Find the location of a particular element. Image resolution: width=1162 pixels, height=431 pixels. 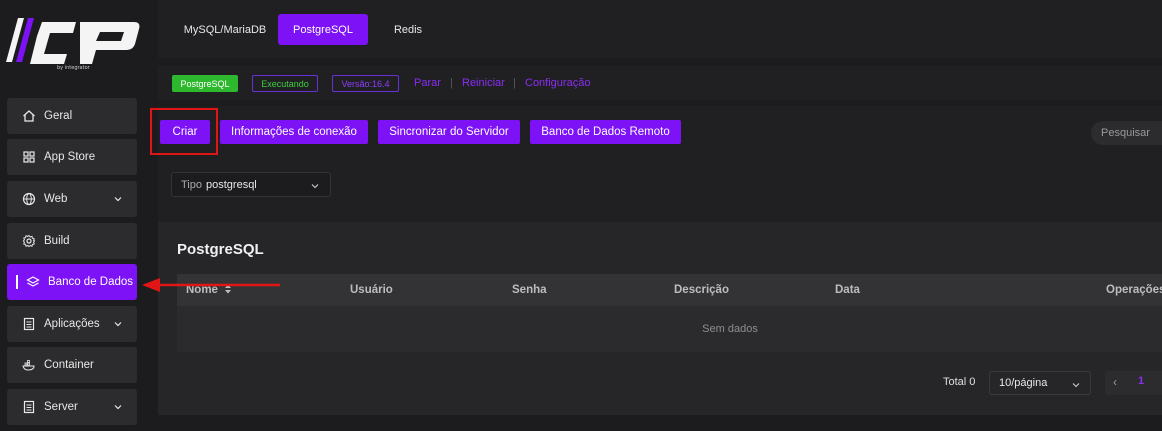

column-header-descricao: Descrição is located at coordinates (701, 290).